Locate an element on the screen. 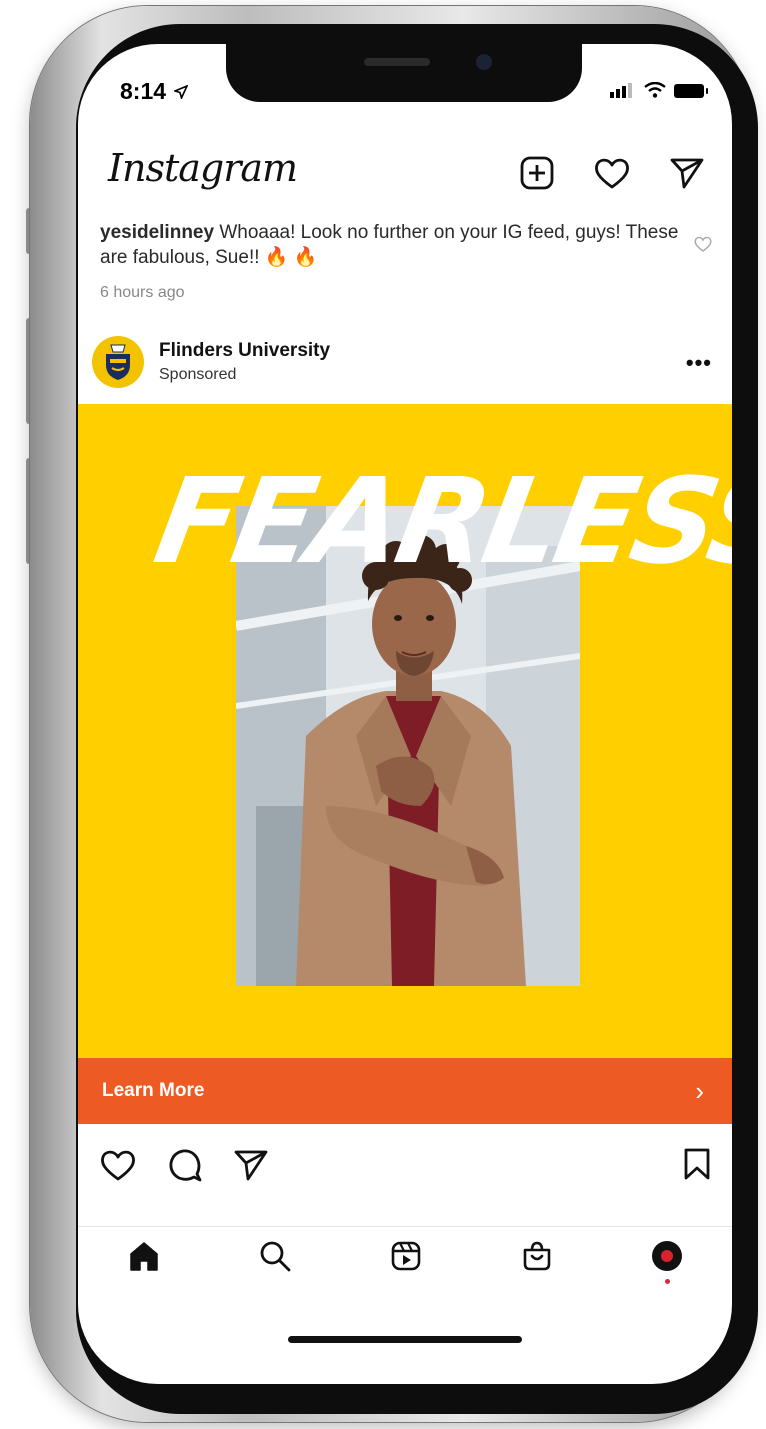  tab-reels is located at coordinates (406, 1256).